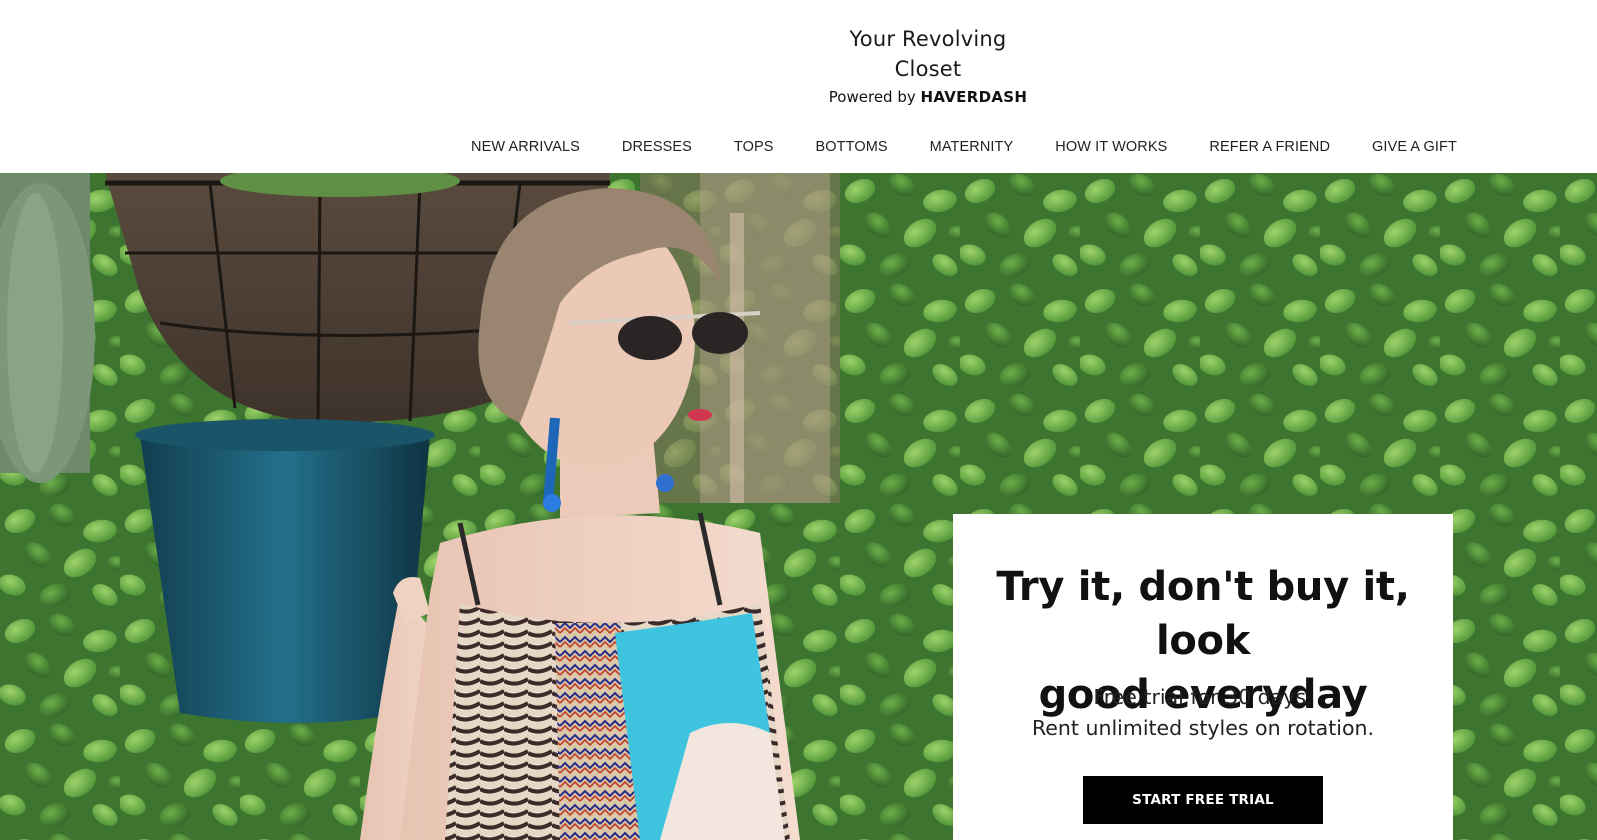  I want to click on nav-how-it-works: HOW IT WORKS, so click(1111, 147).